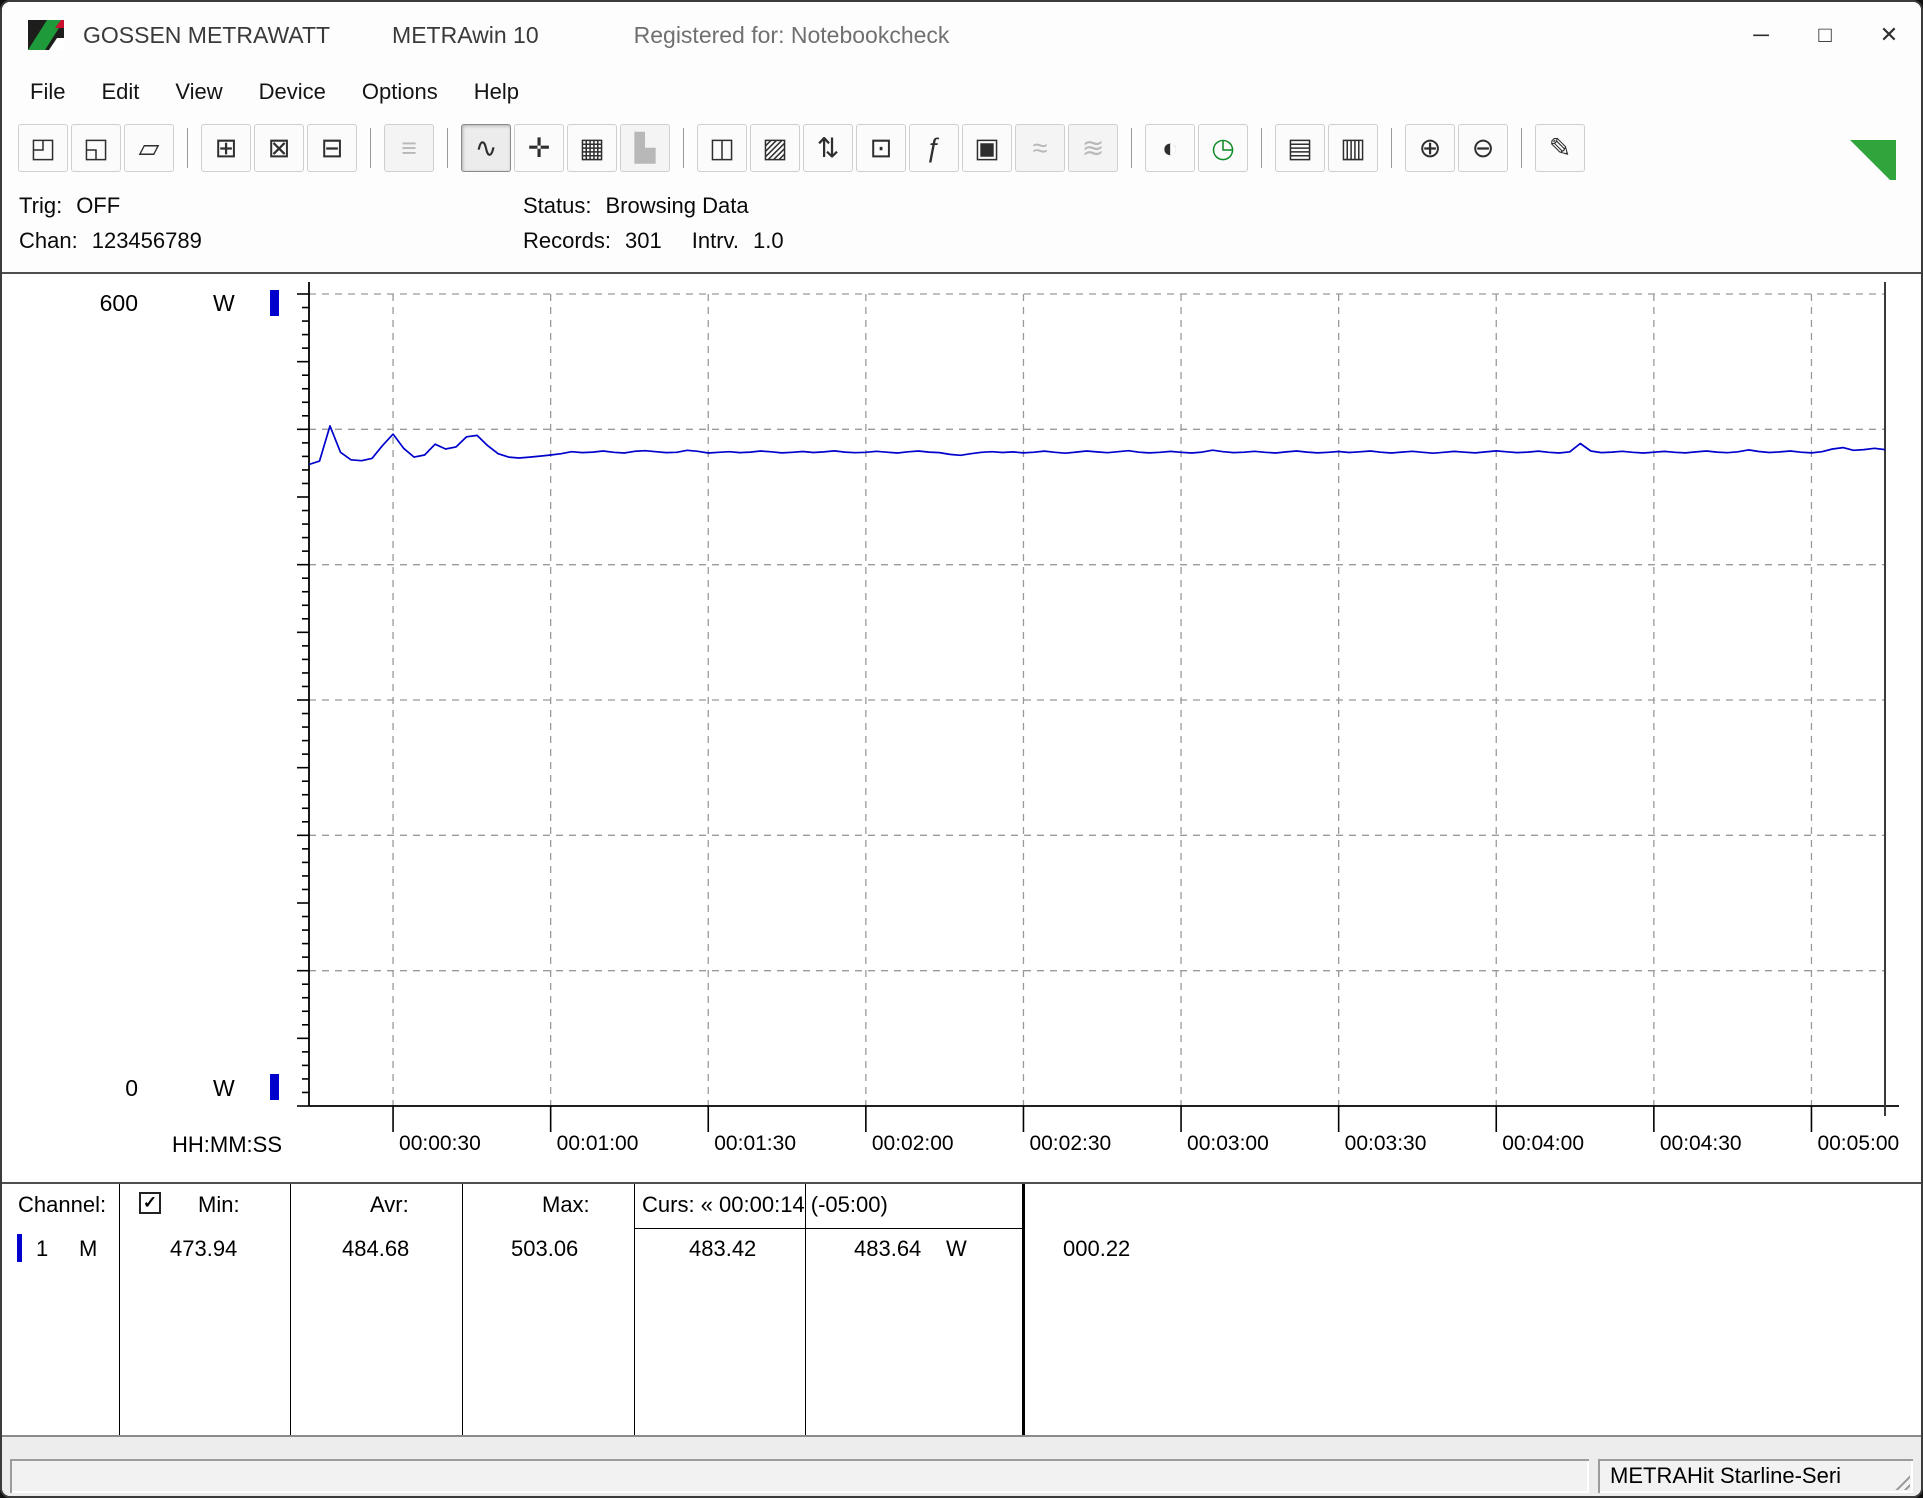  I want to click on copy-window-icon: ◫, so click(722, 148).